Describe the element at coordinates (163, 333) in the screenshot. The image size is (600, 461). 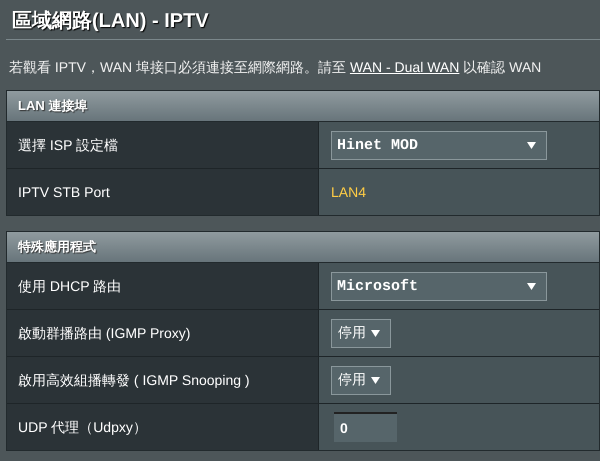
I see `setting-label: 啟動群播路由 (IGMP Proxy)` at that location.